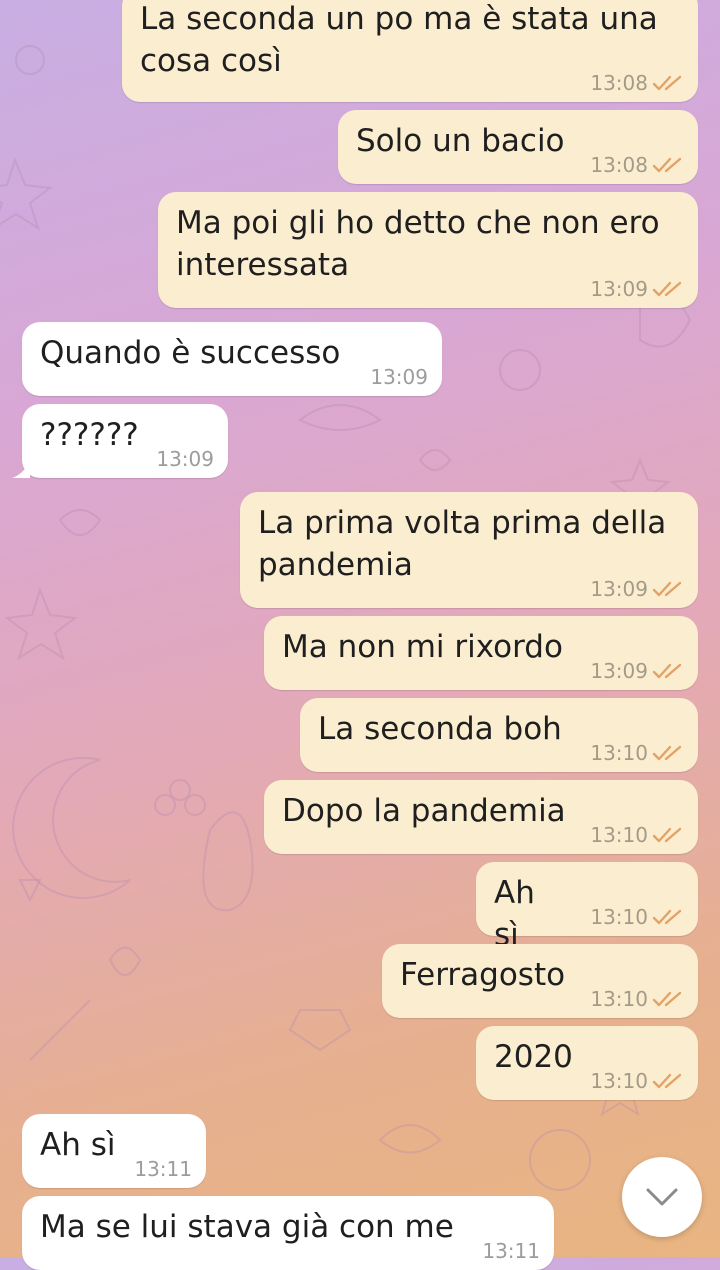  I want to click on incoming-message: Ah sì 13:11, so click(114, 1151).